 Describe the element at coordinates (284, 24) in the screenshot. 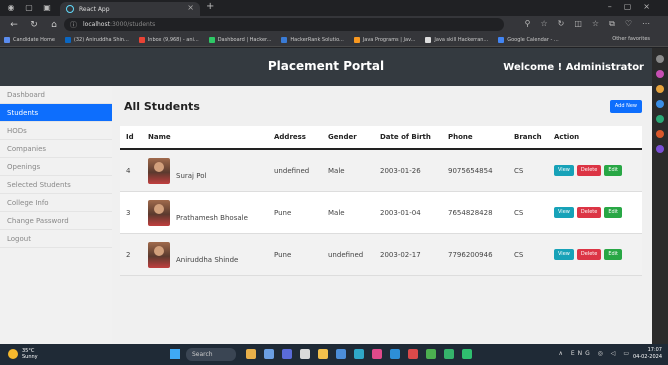

I see `url-field: ⓘ localhost :3000/students` at that location.